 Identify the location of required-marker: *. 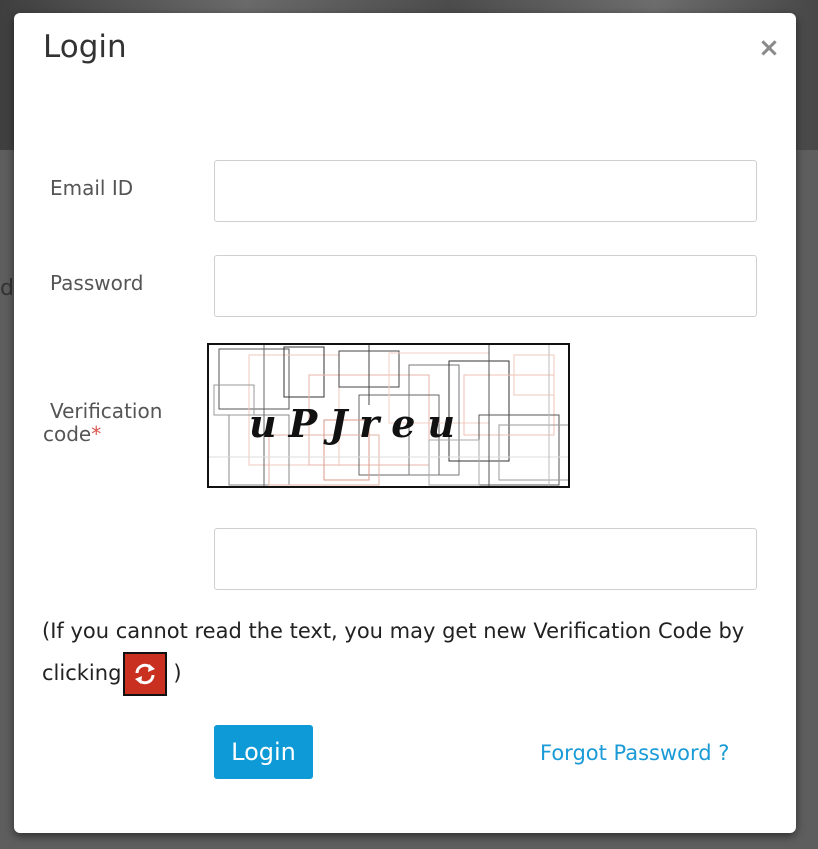
(96, 434).